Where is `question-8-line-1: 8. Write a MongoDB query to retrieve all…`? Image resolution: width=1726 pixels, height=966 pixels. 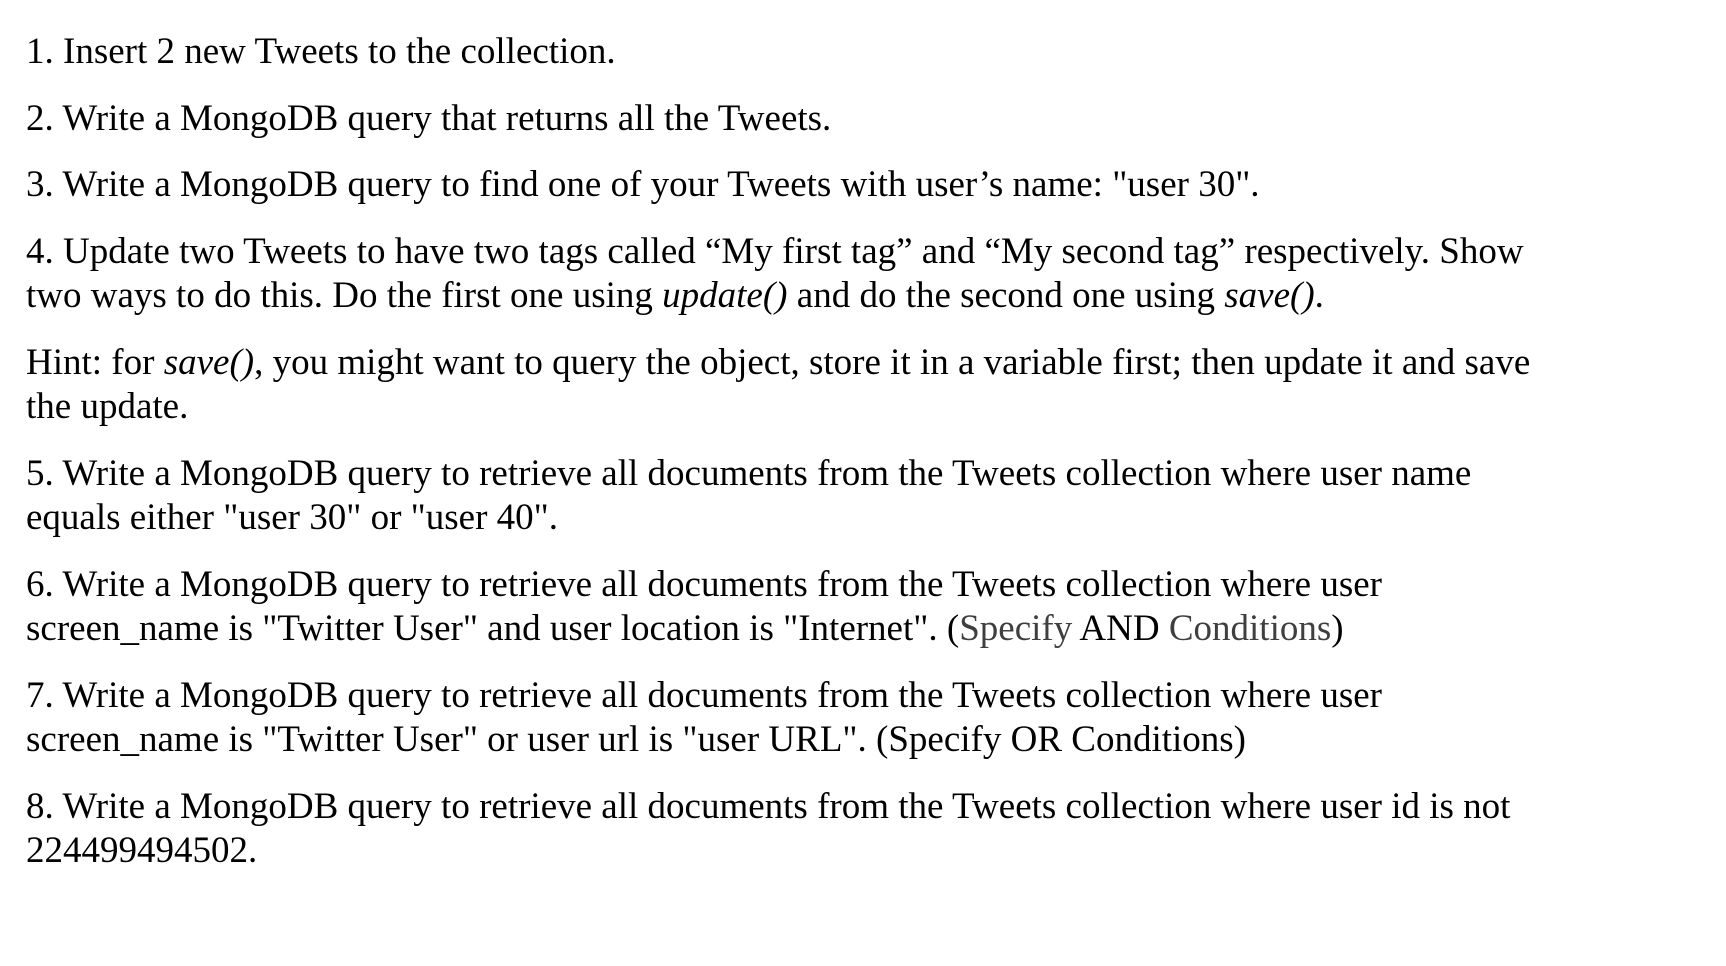 question-8-line-1: 8. Write a MongoDB query to retrieve all… is located at coordinates (768, 806).